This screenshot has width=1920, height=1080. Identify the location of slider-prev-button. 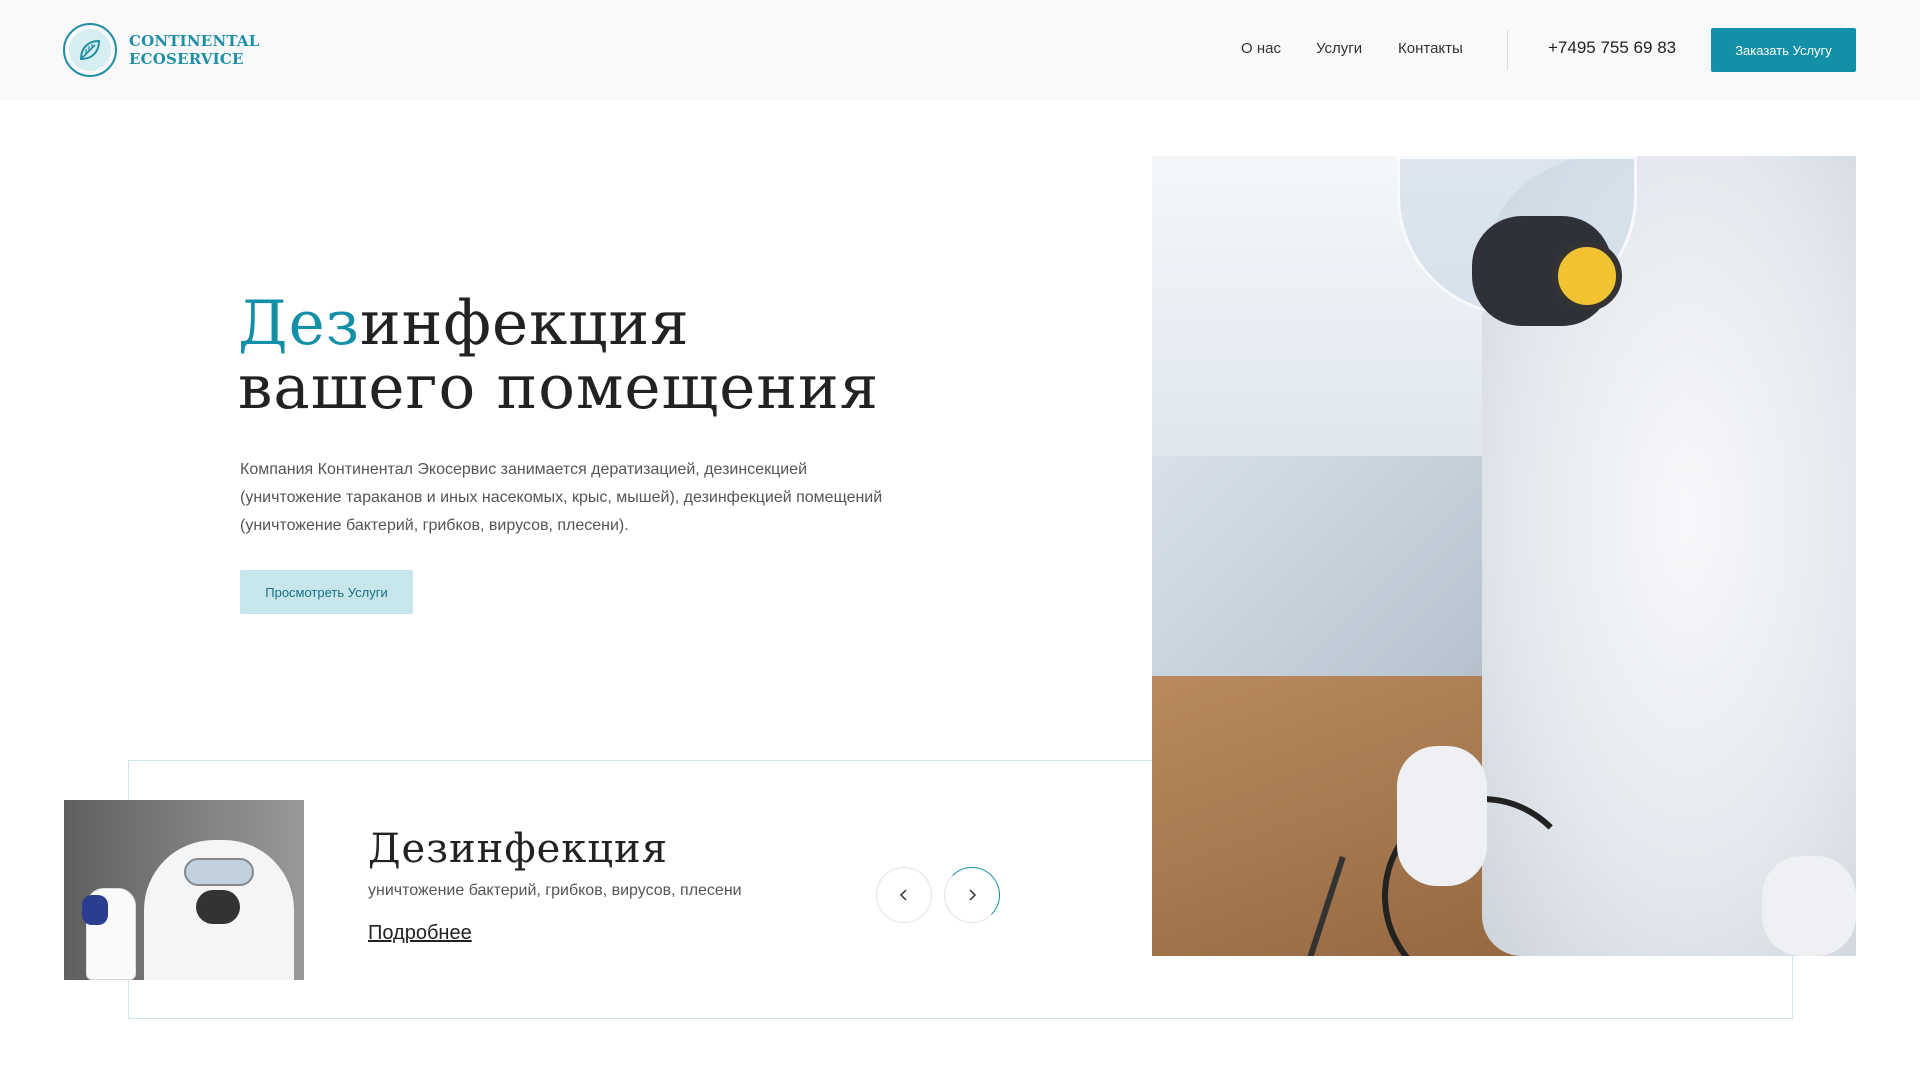
(904, 895).